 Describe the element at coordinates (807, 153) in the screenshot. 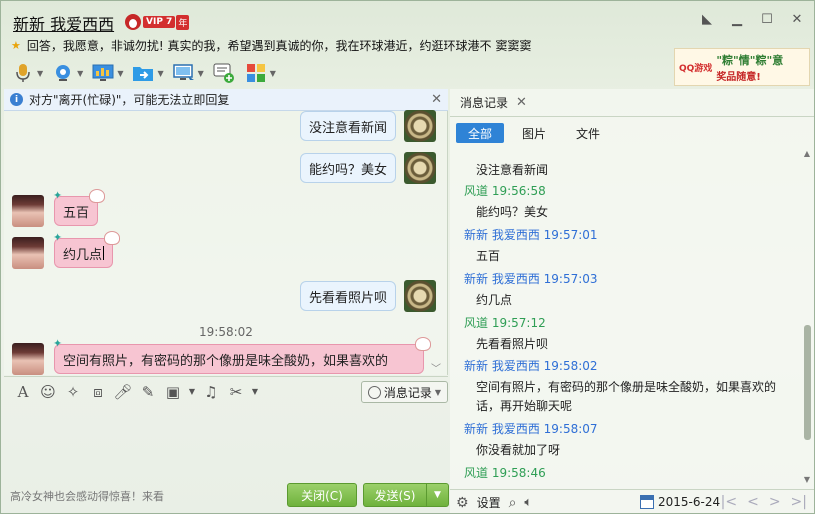

I see `scroll-up-icon: ▲` at that location.